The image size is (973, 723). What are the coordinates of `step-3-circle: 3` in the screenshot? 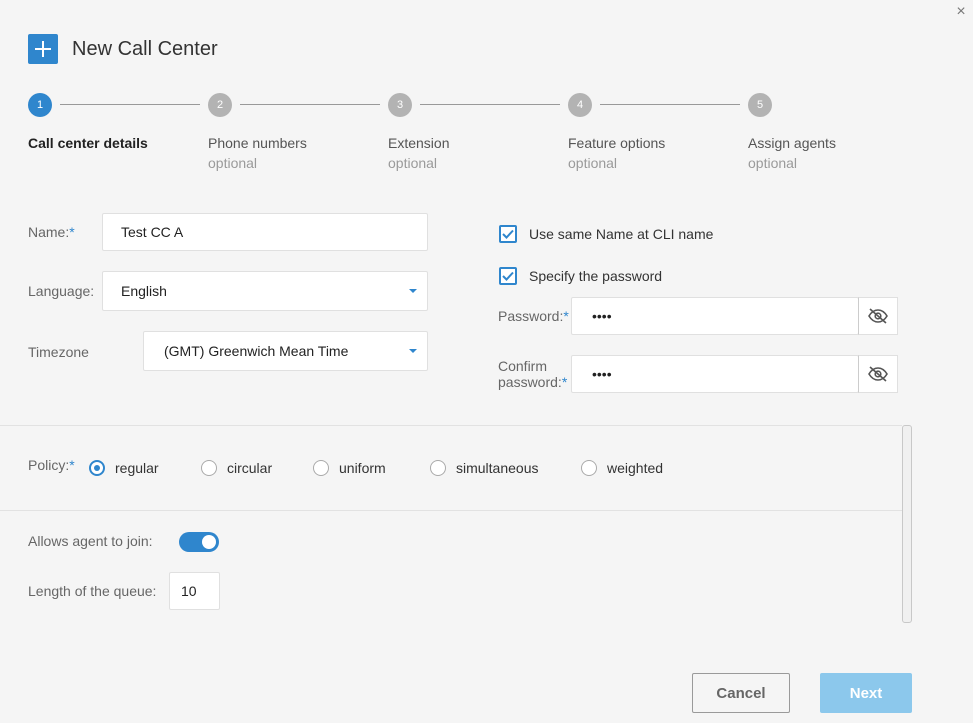 It's located at (400, 105).